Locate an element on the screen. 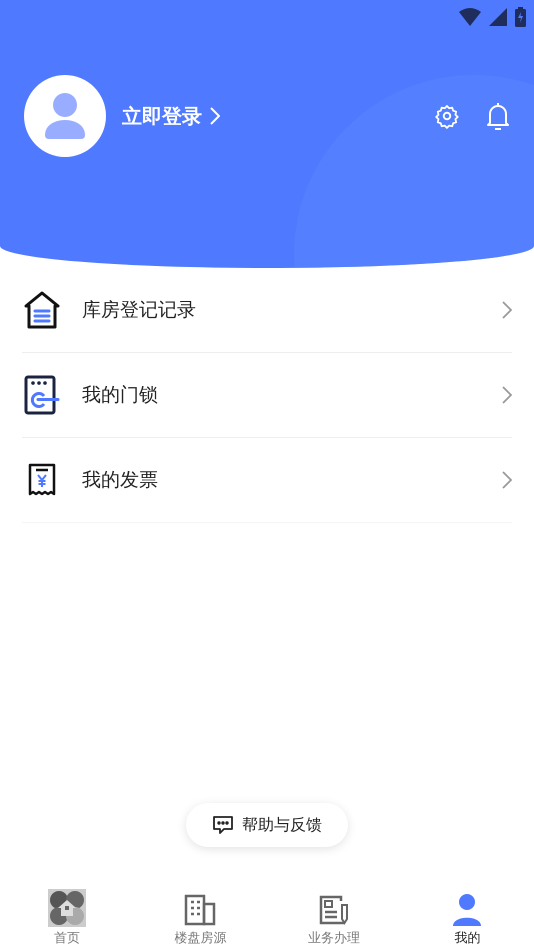 The height and width of the screenshot is (951, 534). home-logo-icon is located at coordinates (67, 908).